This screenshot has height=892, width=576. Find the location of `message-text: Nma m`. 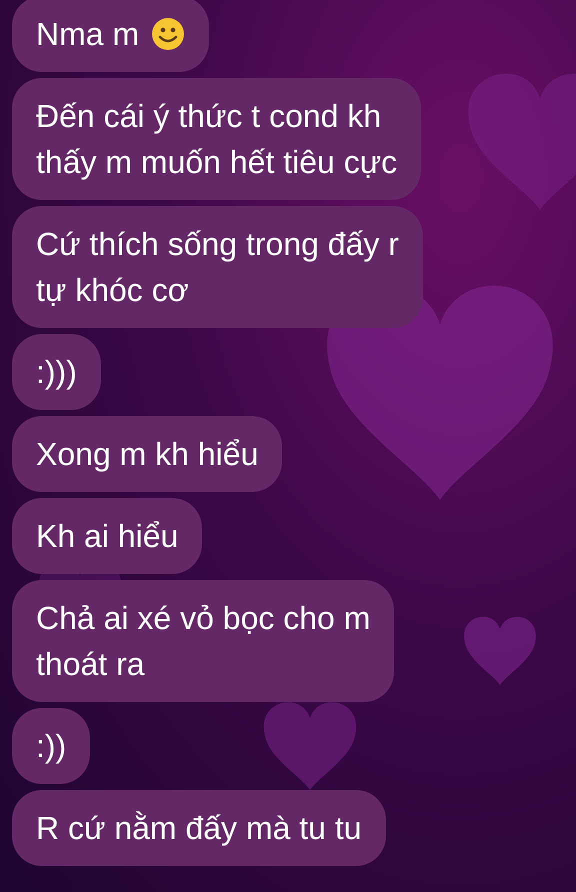

message-text: Nma m is located at coordinates (88, 34).